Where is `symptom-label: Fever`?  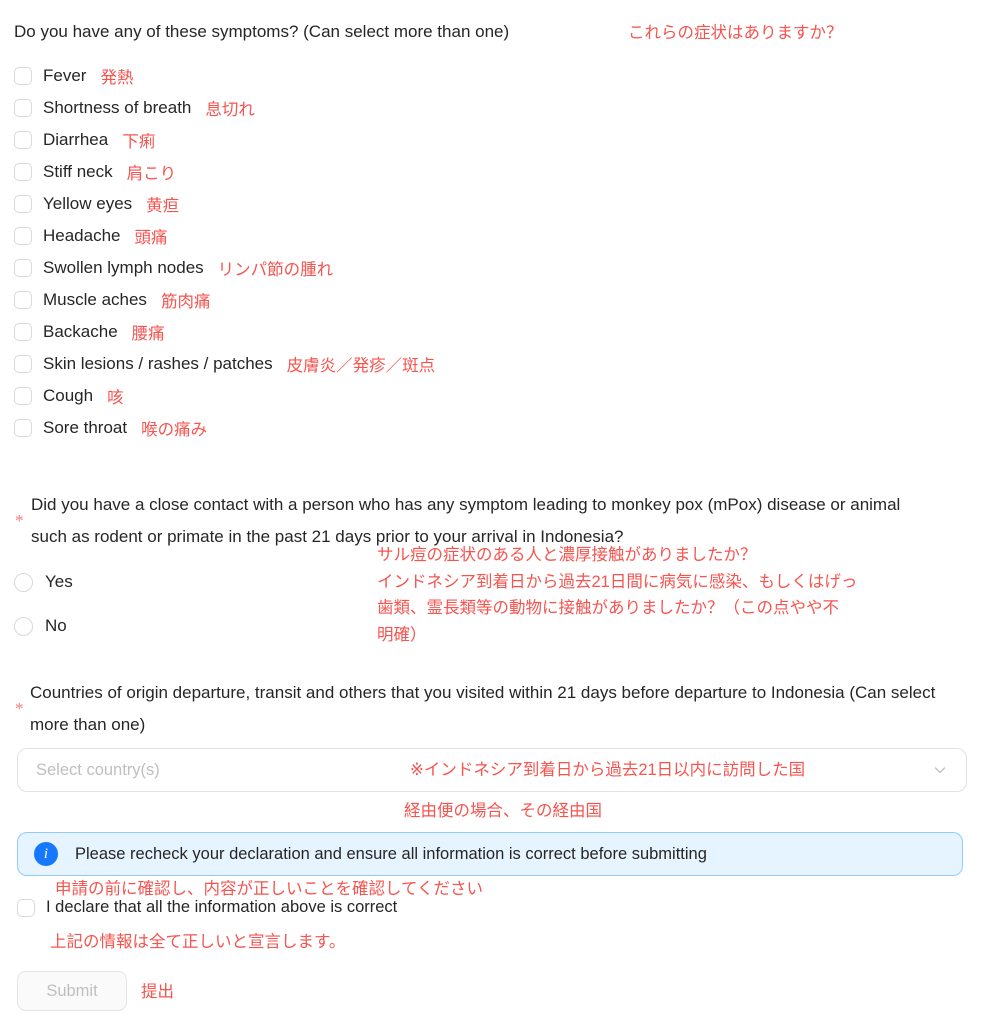
symptom-label: Fever is located at coordinates (65, 75).